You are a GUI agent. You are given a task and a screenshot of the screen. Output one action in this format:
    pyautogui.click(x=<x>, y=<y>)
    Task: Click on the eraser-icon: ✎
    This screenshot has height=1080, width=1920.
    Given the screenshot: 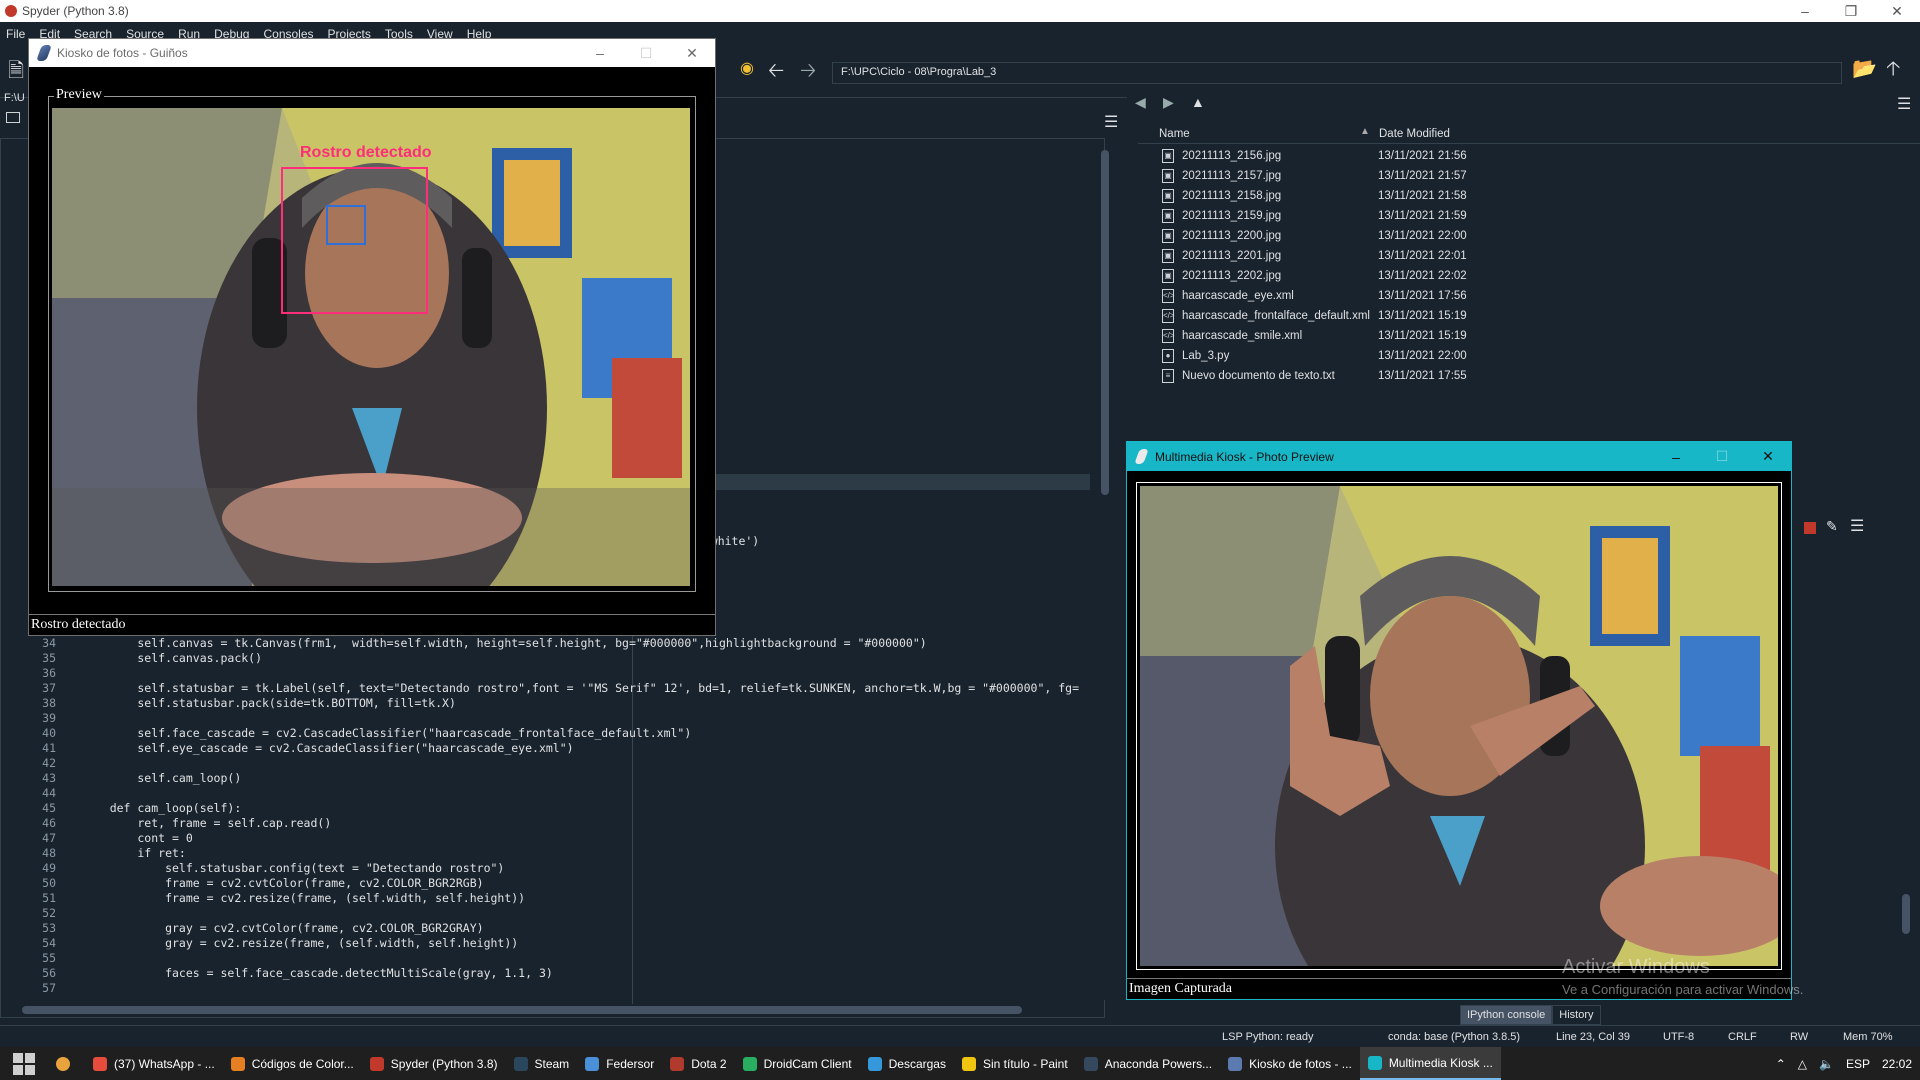 What is the action you would take?
    pyautogui.click(x=1832, y=526)
    